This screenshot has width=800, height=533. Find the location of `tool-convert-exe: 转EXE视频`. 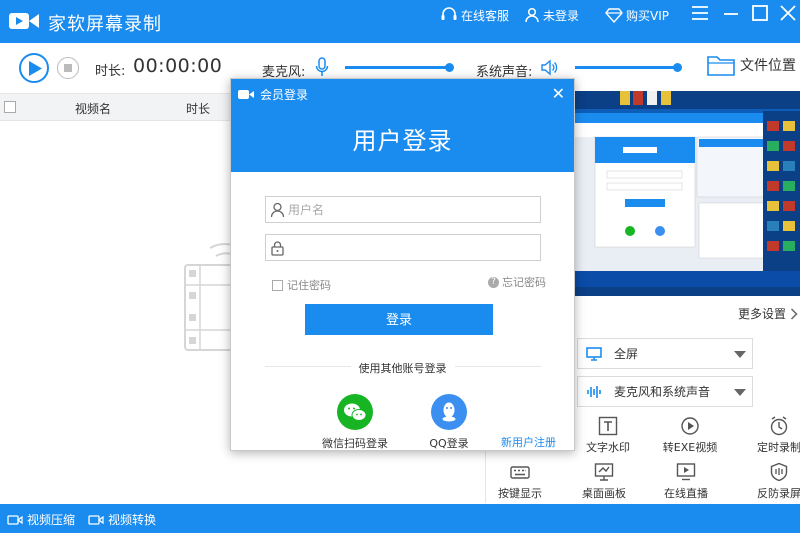

tool-convert-exe: 转EXE视频 is located at coordinates (690, 435).